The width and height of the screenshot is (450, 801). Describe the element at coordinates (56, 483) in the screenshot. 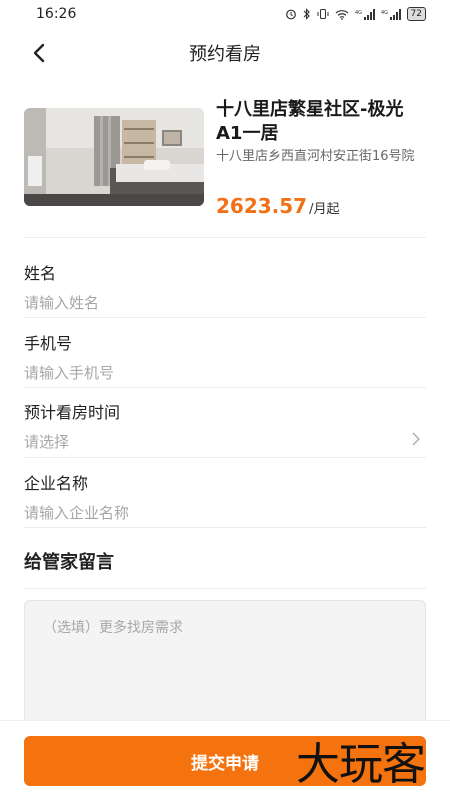

I see `company-label: 企业名称` at that location.